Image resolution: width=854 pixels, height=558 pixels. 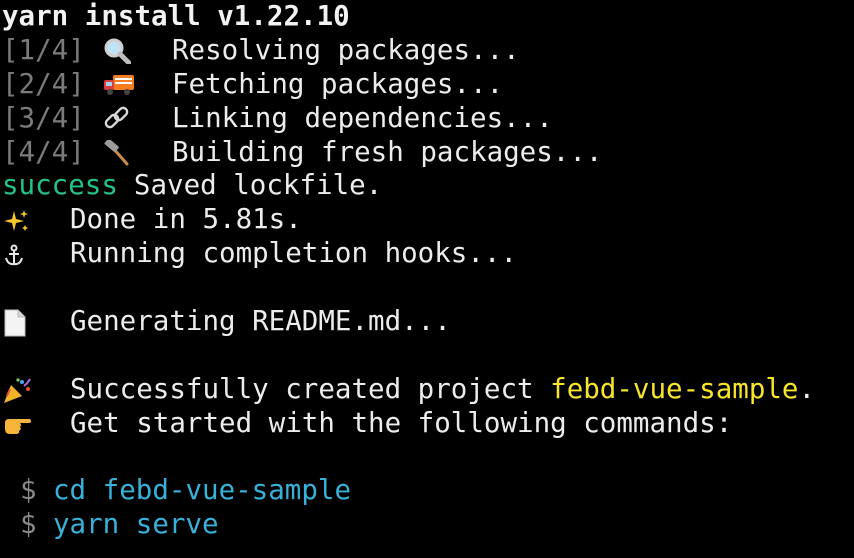 I want to click on command-line-serve: $ yarn serve, so click(x=428, y=525).